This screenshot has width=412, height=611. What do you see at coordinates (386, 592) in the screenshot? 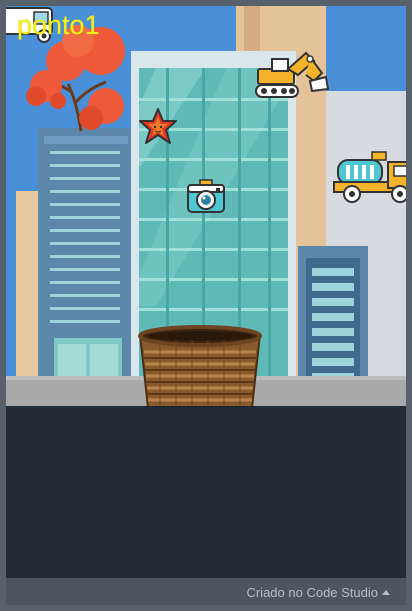
I see `caret-up-icon` at bounding box center [386, 592].